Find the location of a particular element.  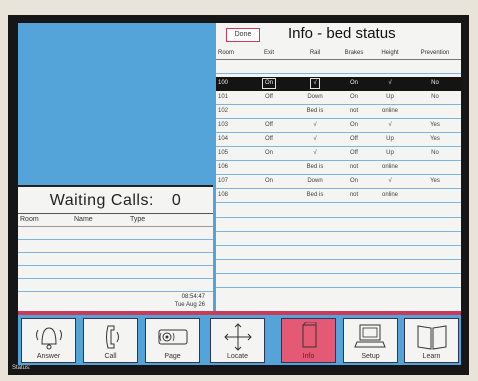

cell-room: 101 is located at coordinates (223, 97).